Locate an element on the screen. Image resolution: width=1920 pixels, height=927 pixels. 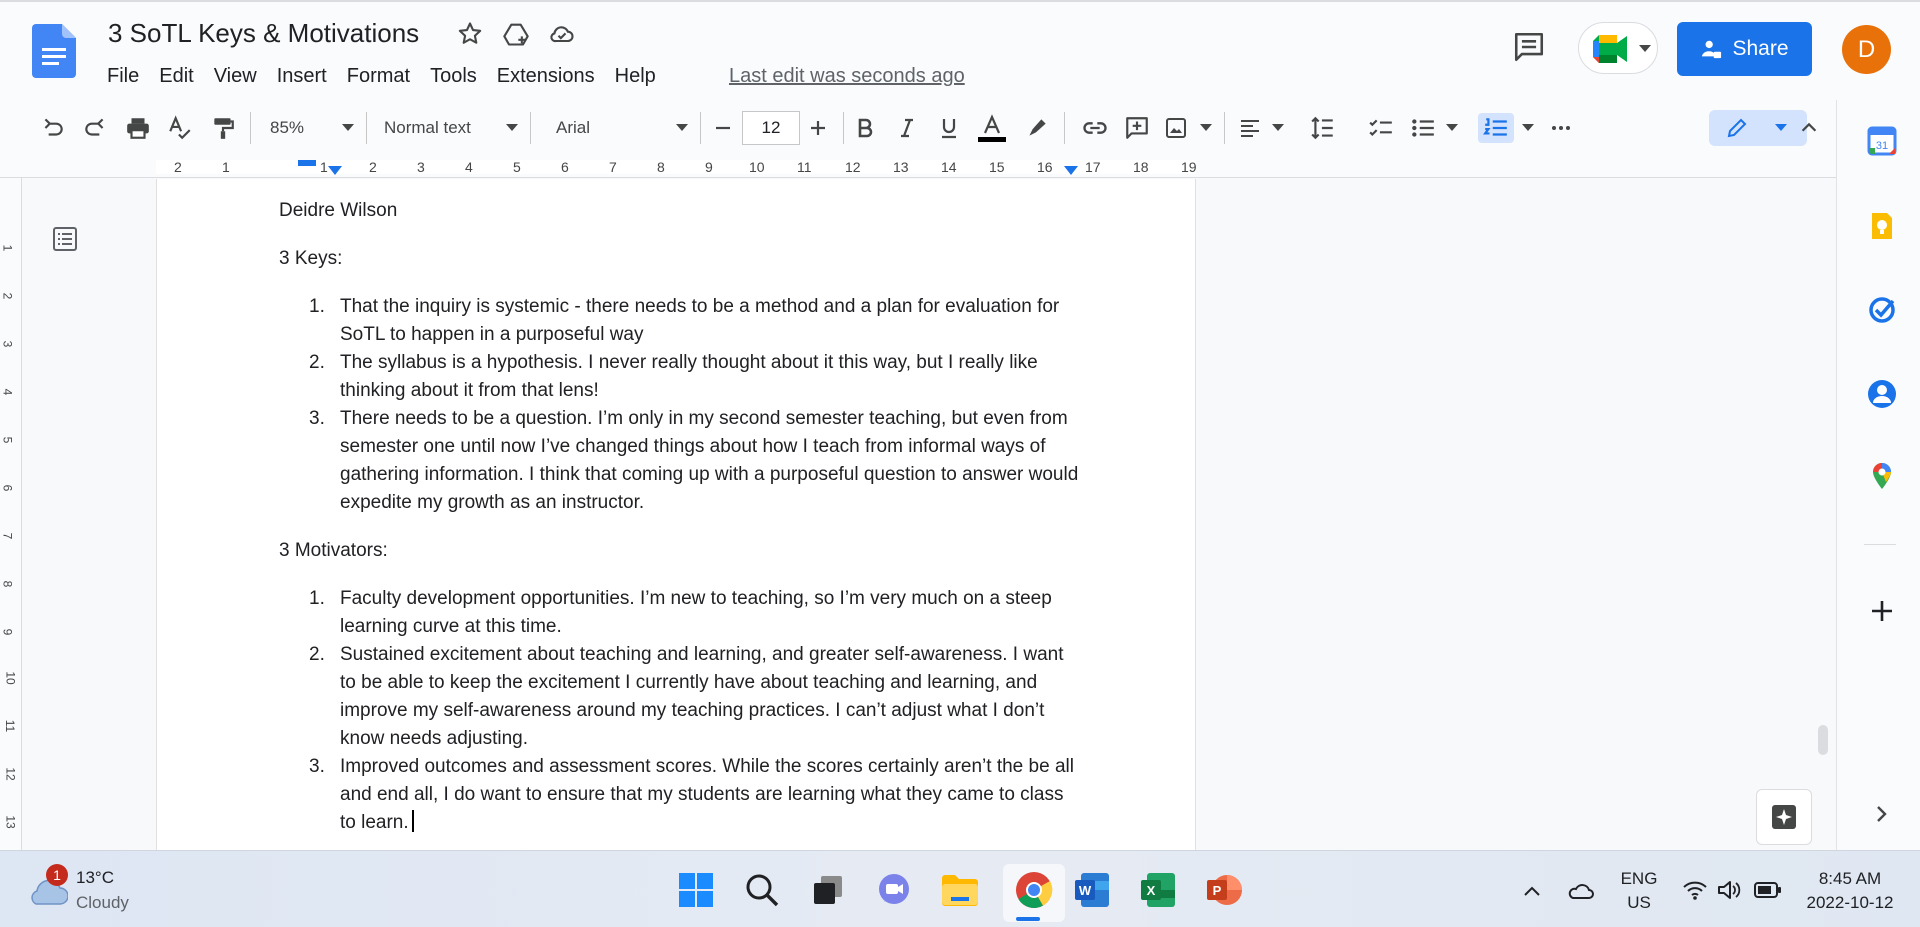
menu-edit: Edit is located at coordinates (176, 76).